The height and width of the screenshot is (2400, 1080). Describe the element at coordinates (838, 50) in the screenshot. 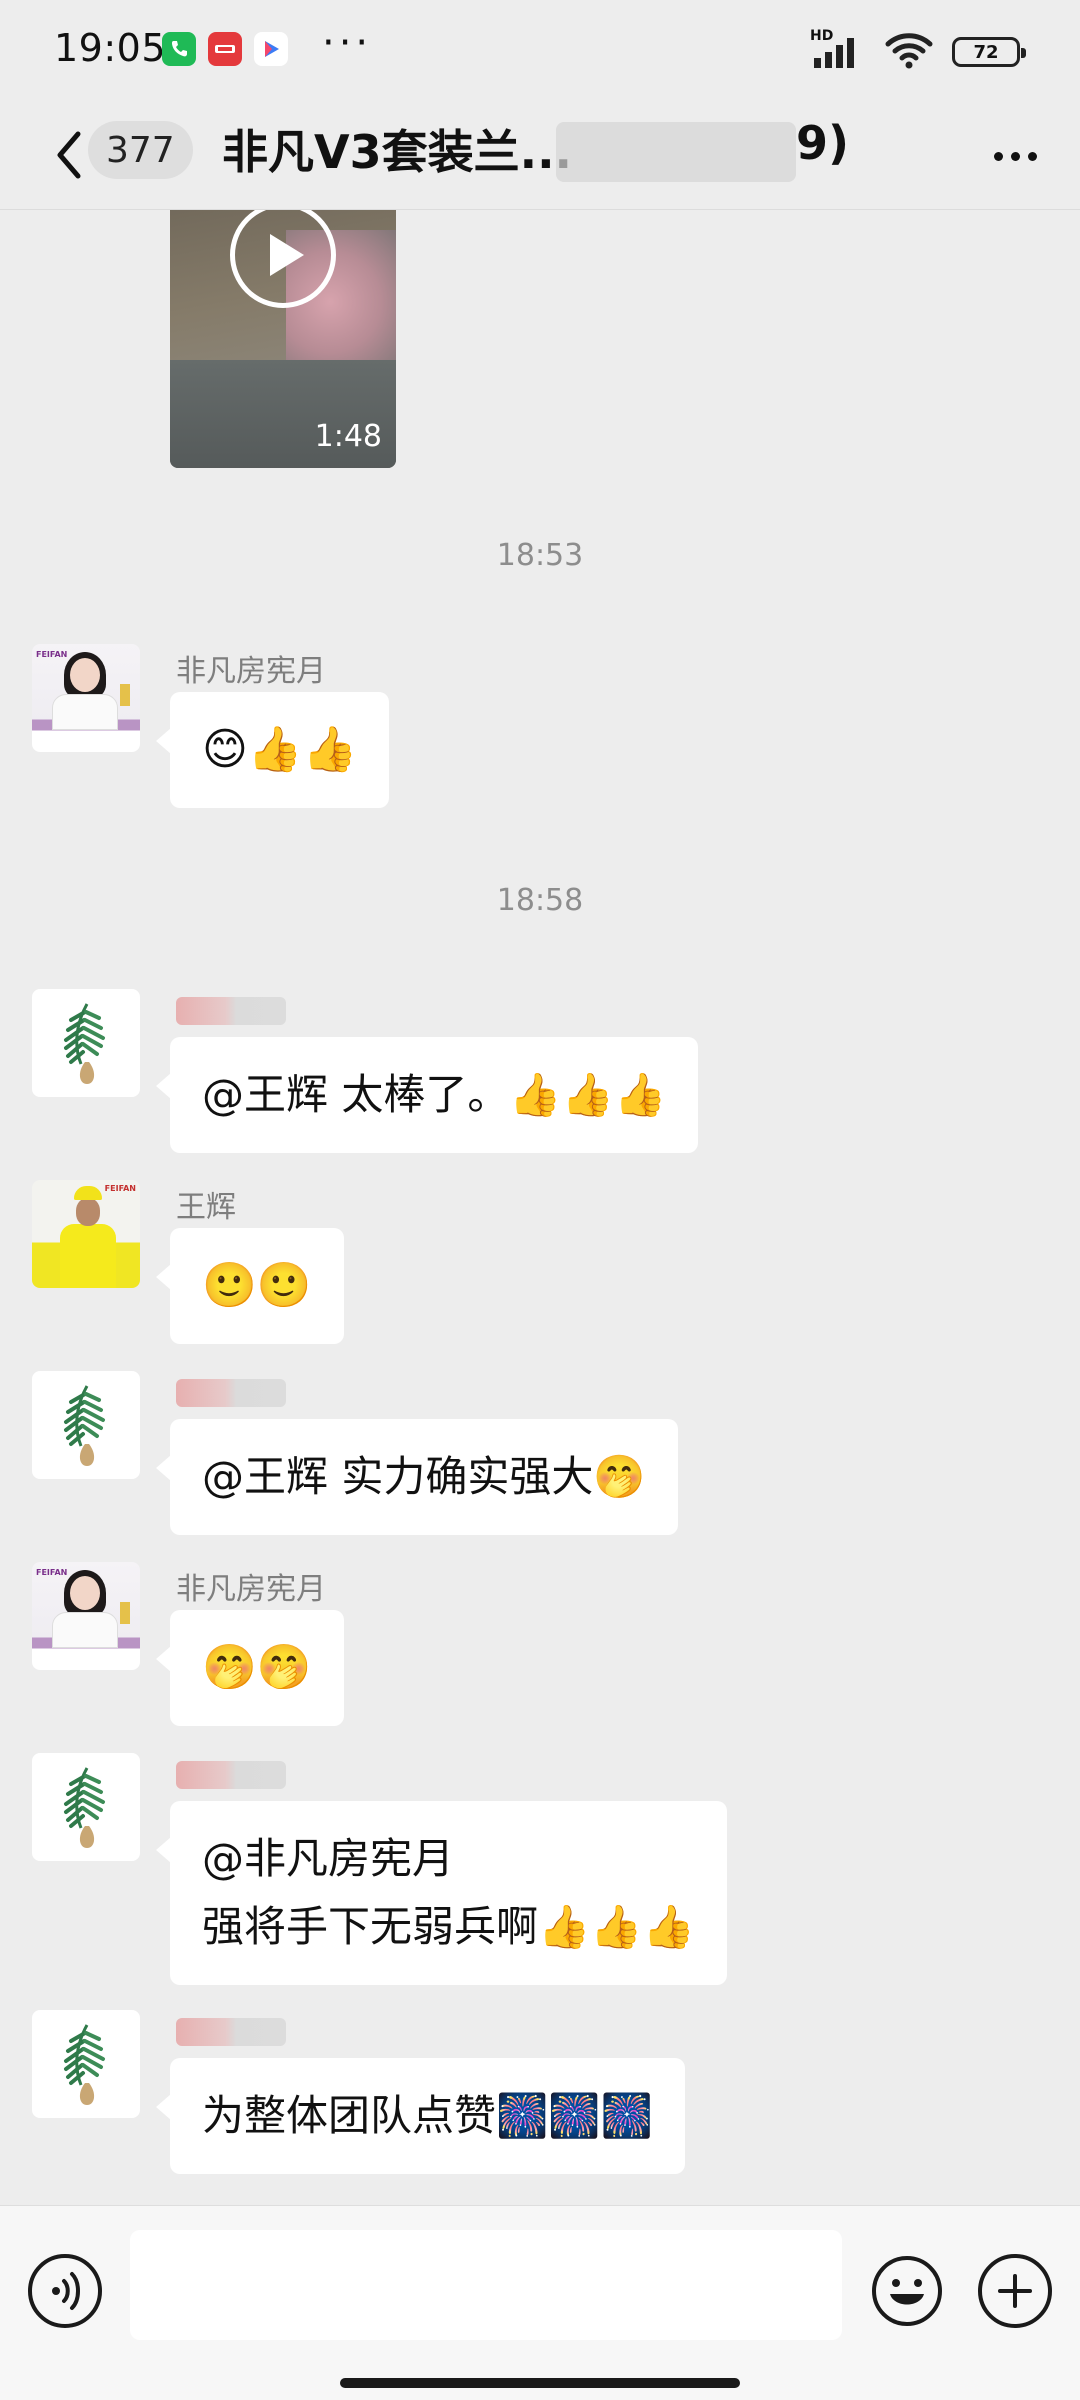

I see `signal-icon: HD` at that location.